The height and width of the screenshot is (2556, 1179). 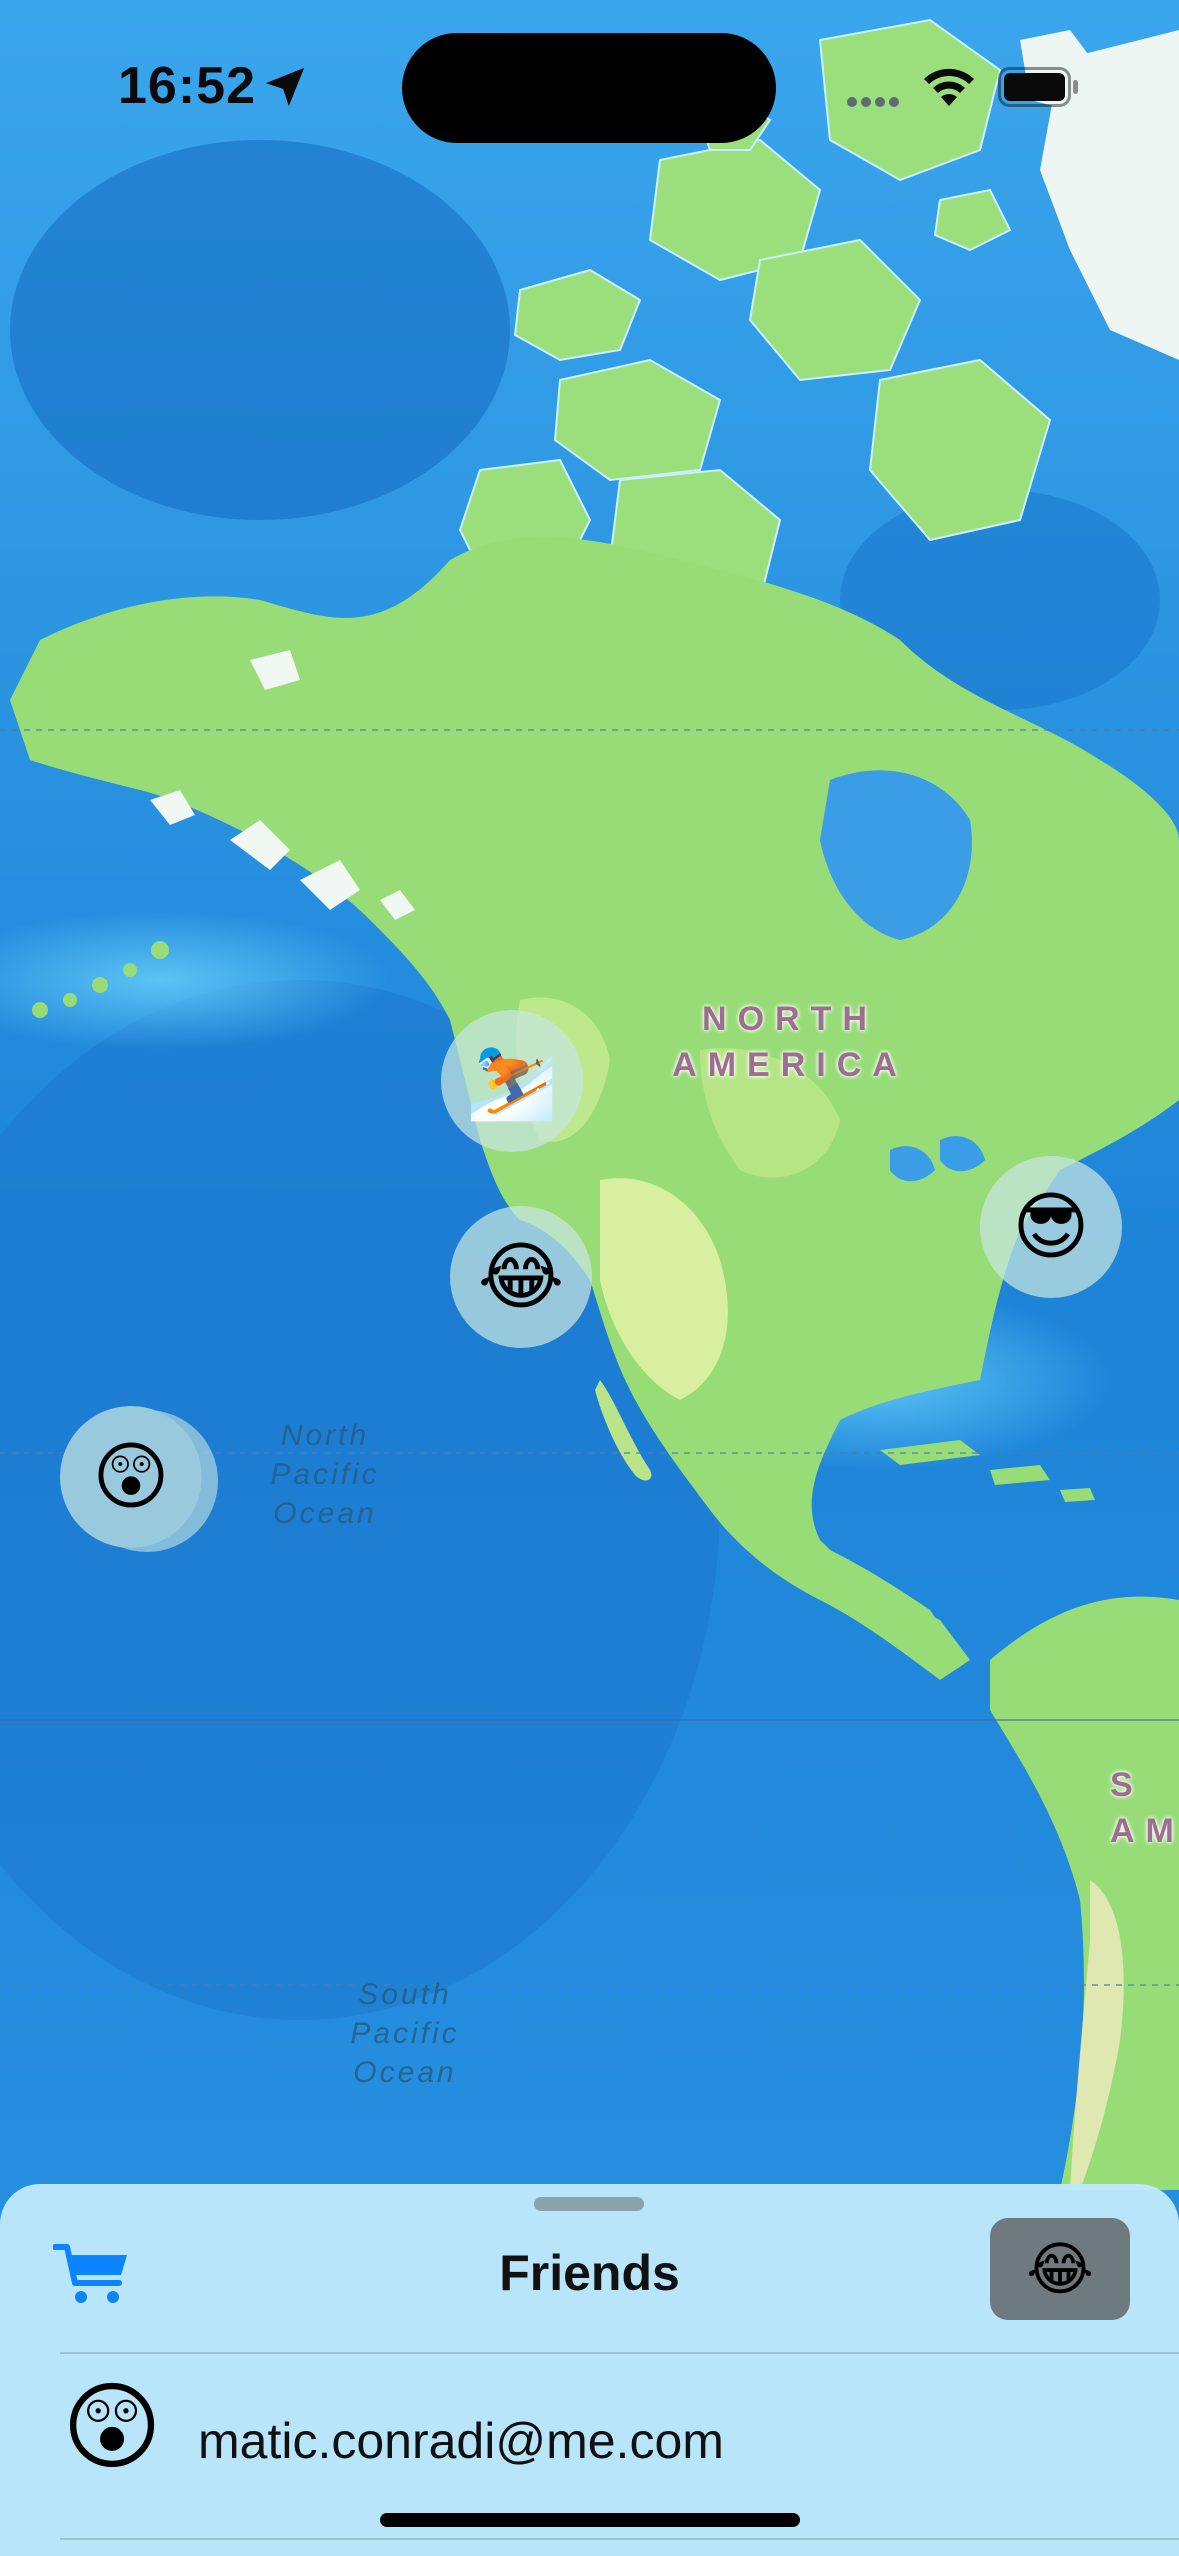 What do you see at coordinates (325, 1513) in the screenshot?
I see `north-pacific-label-line-3: Ocean` at bounding box center [325, 1513].